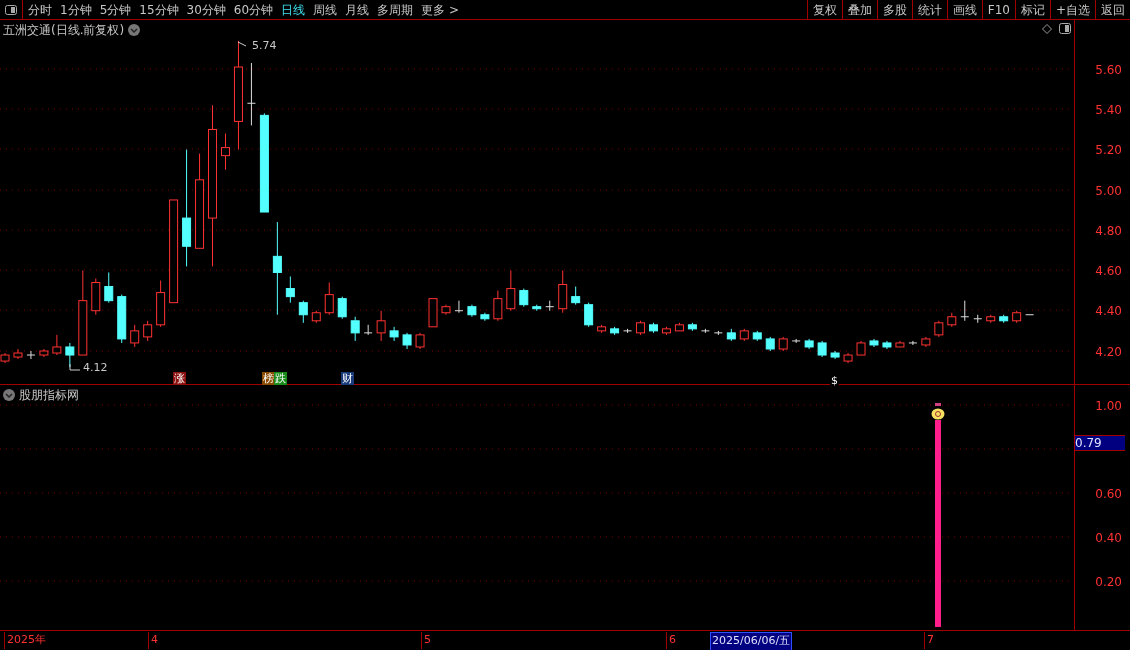 The height and width of the screenshot is (650, 1130). What do you see at coordinates (159, 9) in the screenshot?
I see `period-tab: 15分钟` at bounding box center [159, 9].